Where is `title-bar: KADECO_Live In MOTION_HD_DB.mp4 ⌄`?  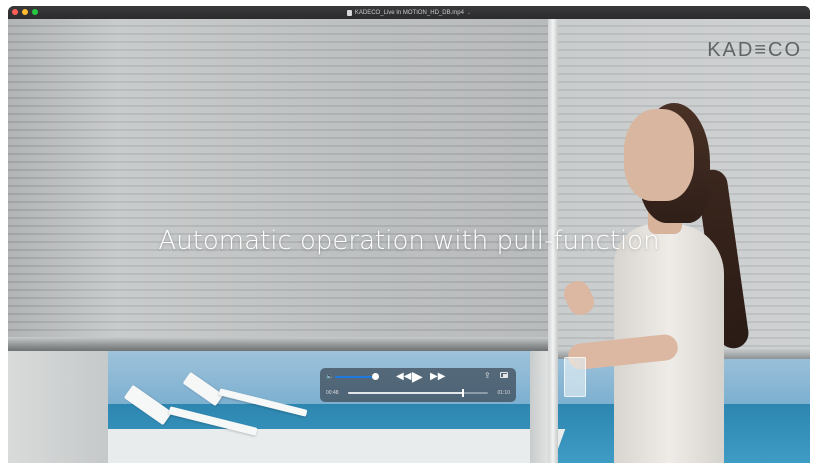 title-bar: KADECO_Live In MOTION_HD_DB.mp4 ⌄ is located at coordinates (409, 12).